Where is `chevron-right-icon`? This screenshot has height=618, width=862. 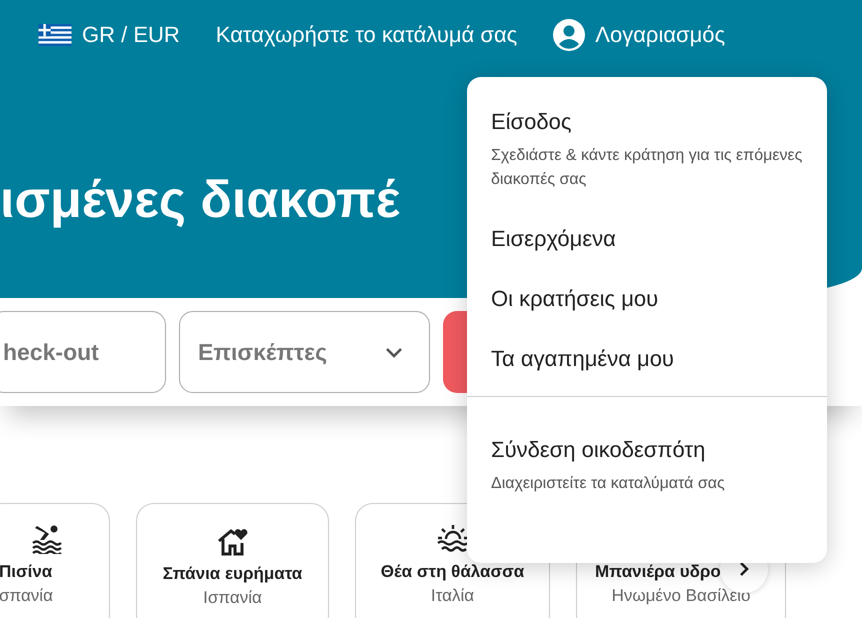 chevron-right-icon is located at coordinates (744, 569).